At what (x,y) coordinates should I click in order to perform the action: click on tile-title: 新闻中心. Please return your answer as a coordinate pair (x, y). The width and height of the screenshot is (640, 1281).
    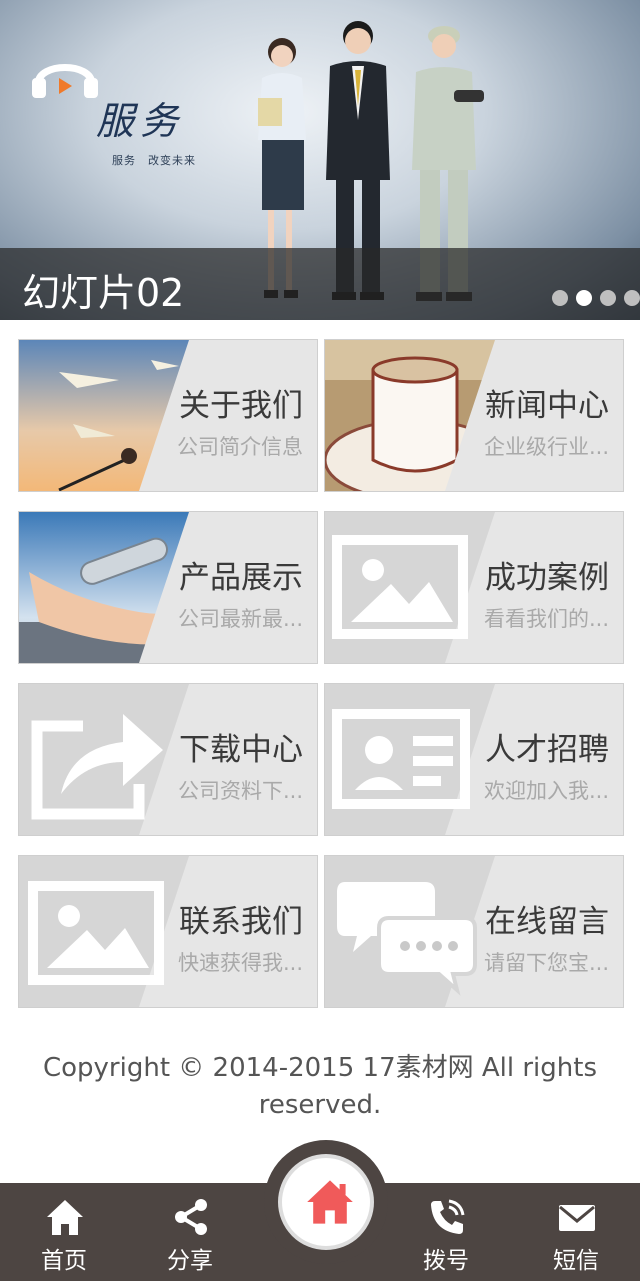
    Looking at the image, I should click on (547, 406).